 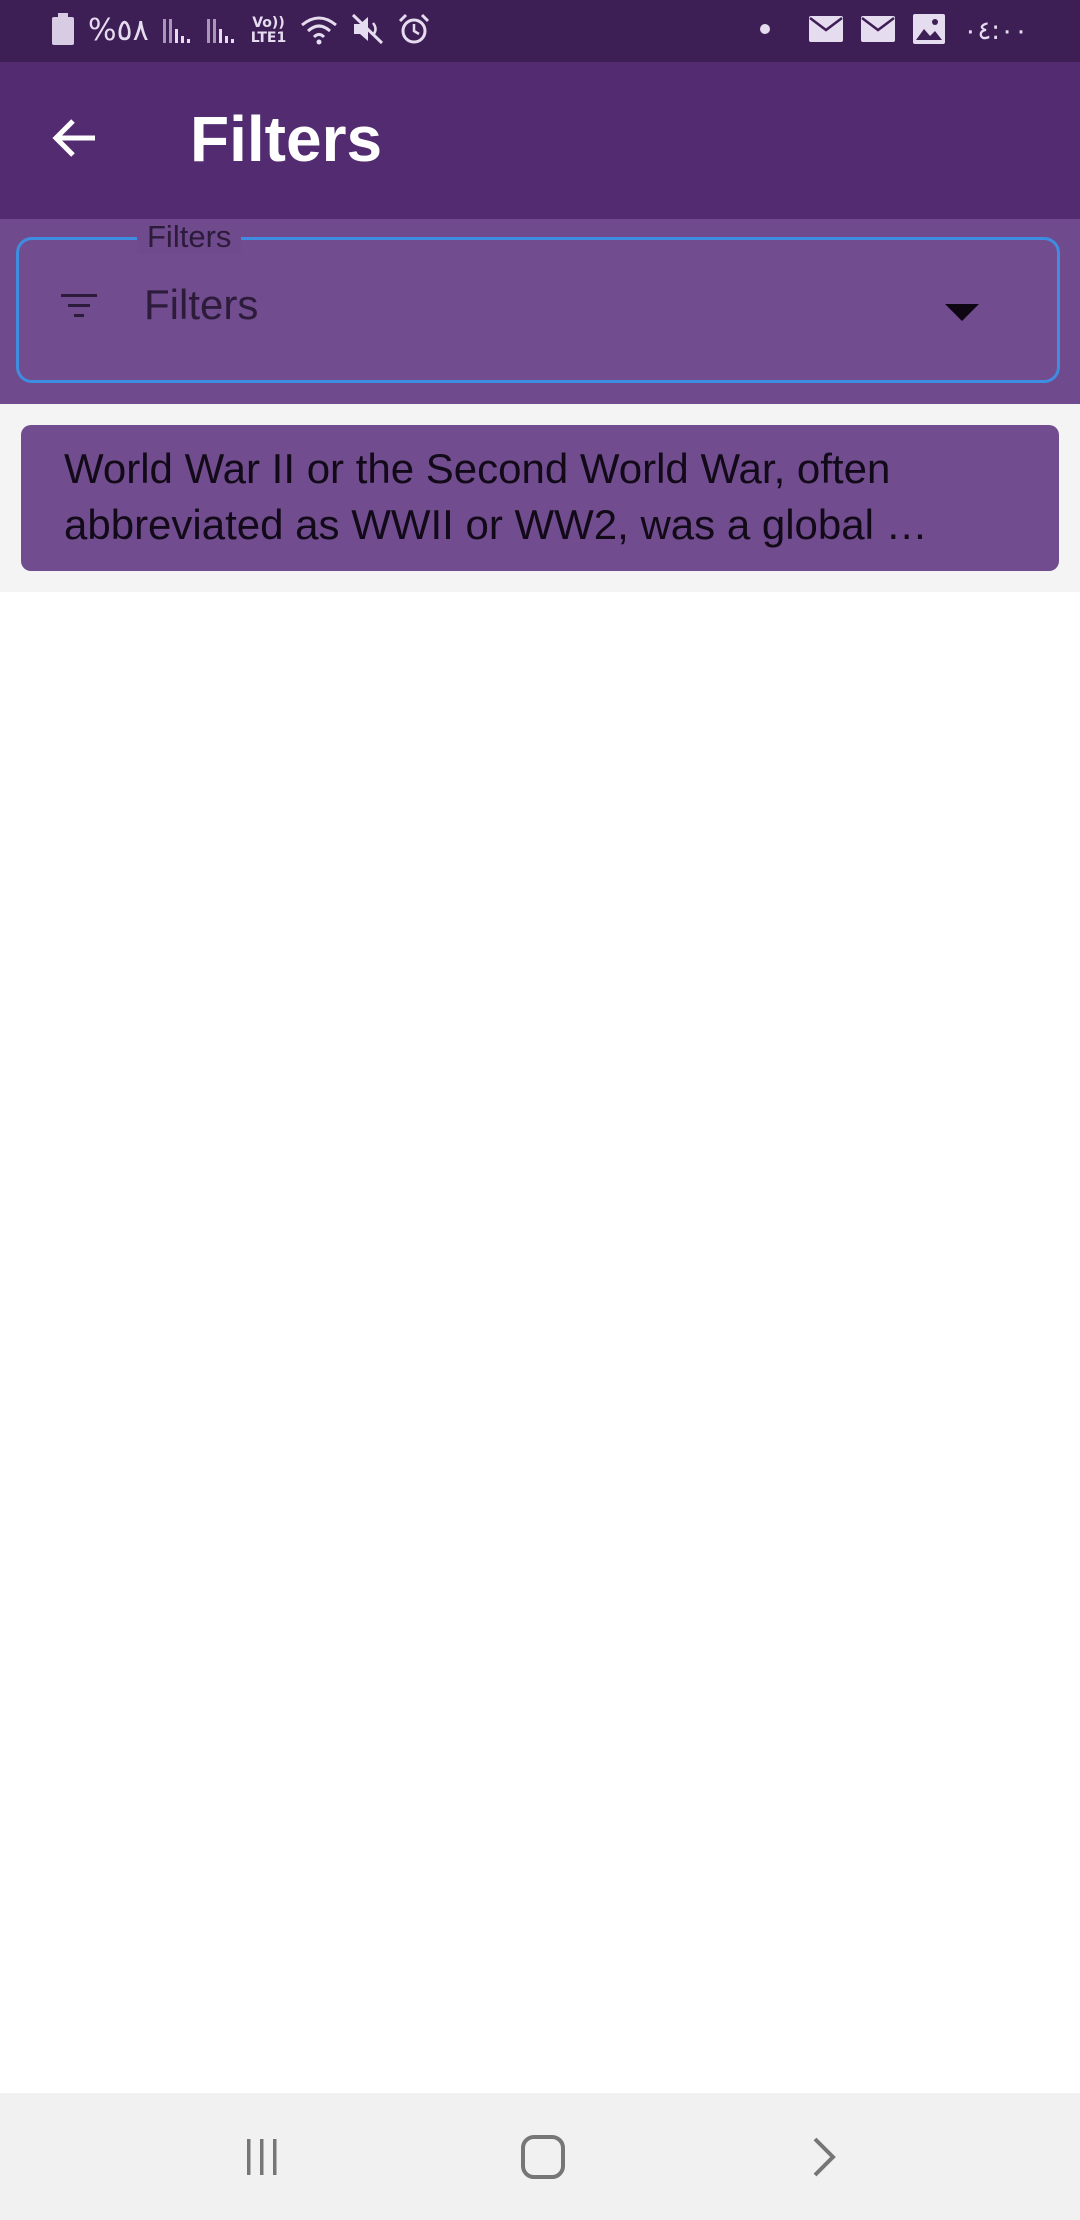 I want to click on volte-lte-indicator: Vo)) LTE1, so click(x=268, y=31).